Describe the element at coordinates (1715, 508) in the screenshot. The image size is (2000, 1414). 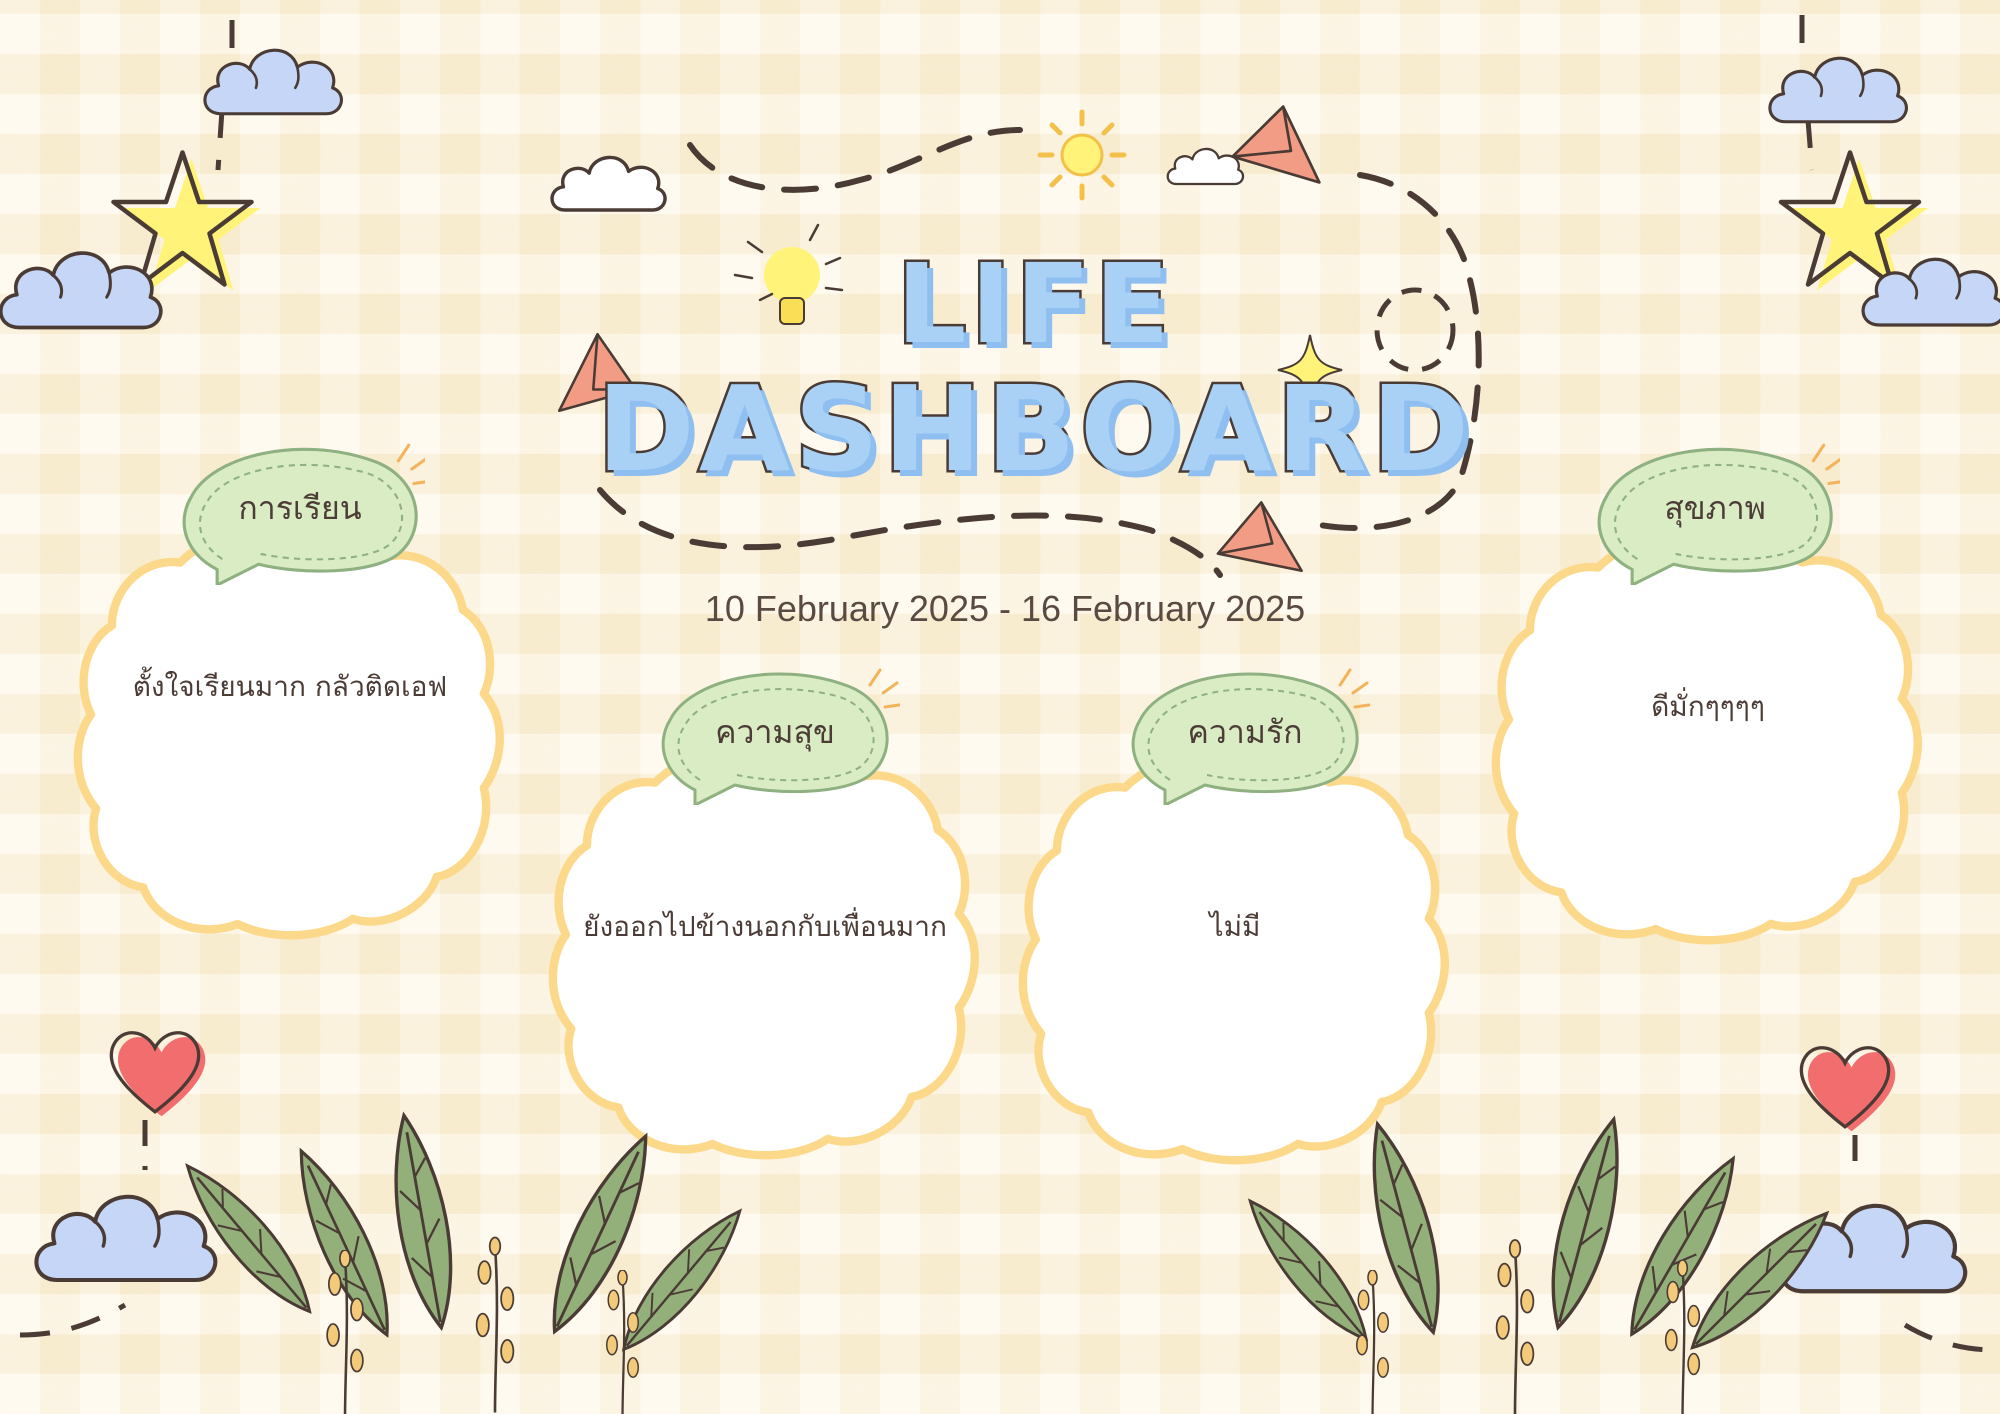
I see `card-label-health: สุขภาพ` at that location.